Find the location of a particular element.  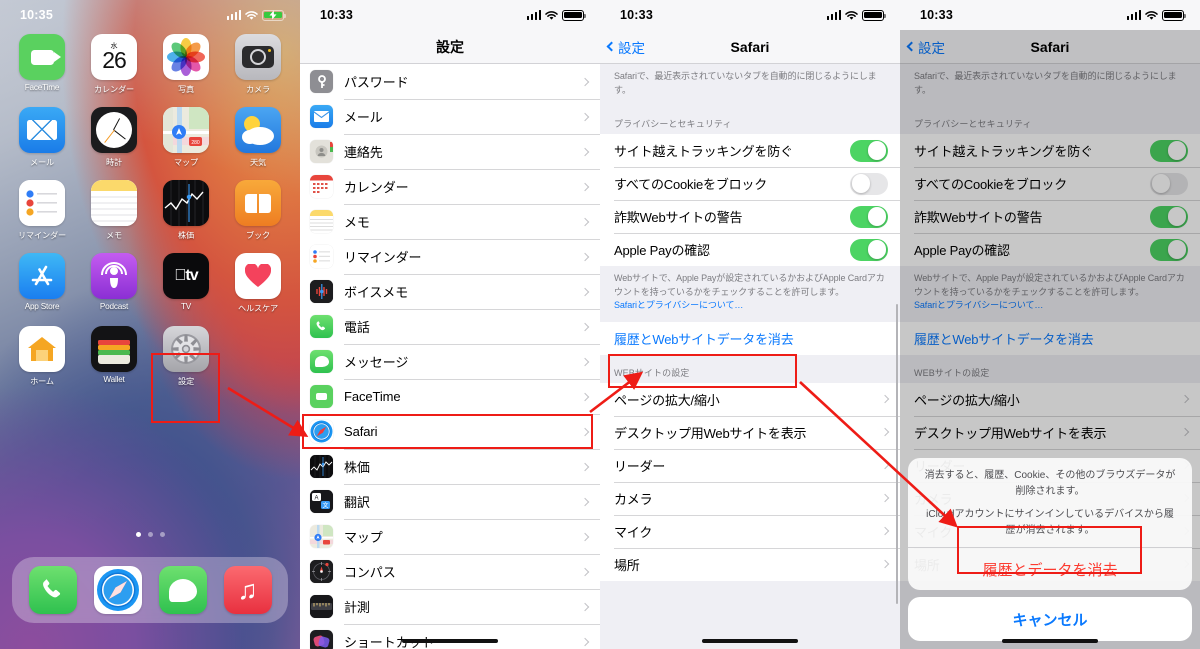

status-time: 10:35 is located at coordinates (36, 15).